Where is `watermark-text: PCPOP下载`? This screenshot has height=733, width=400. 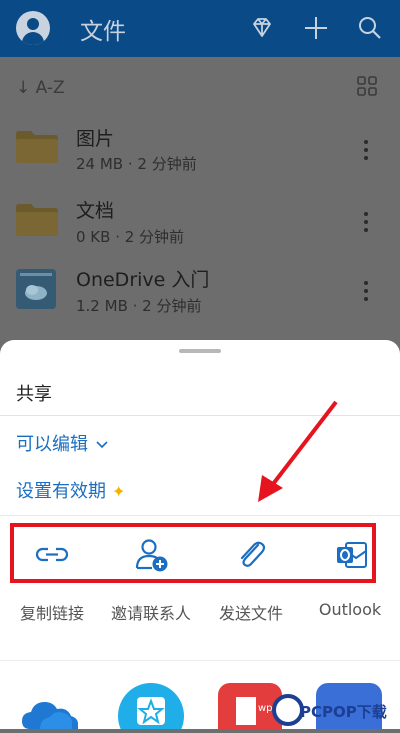
watermark-text: PCPOP下载 is located at coordinates (343, 712).